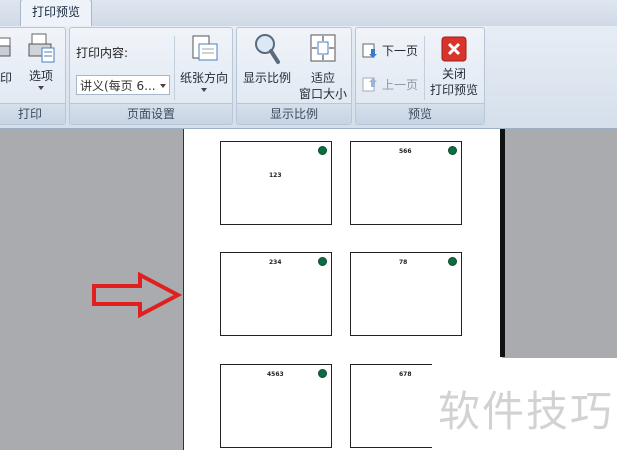 The height and width of the screenshot is (450, 617). I want to click on next-page-label: 下一页, so click(400, 51).